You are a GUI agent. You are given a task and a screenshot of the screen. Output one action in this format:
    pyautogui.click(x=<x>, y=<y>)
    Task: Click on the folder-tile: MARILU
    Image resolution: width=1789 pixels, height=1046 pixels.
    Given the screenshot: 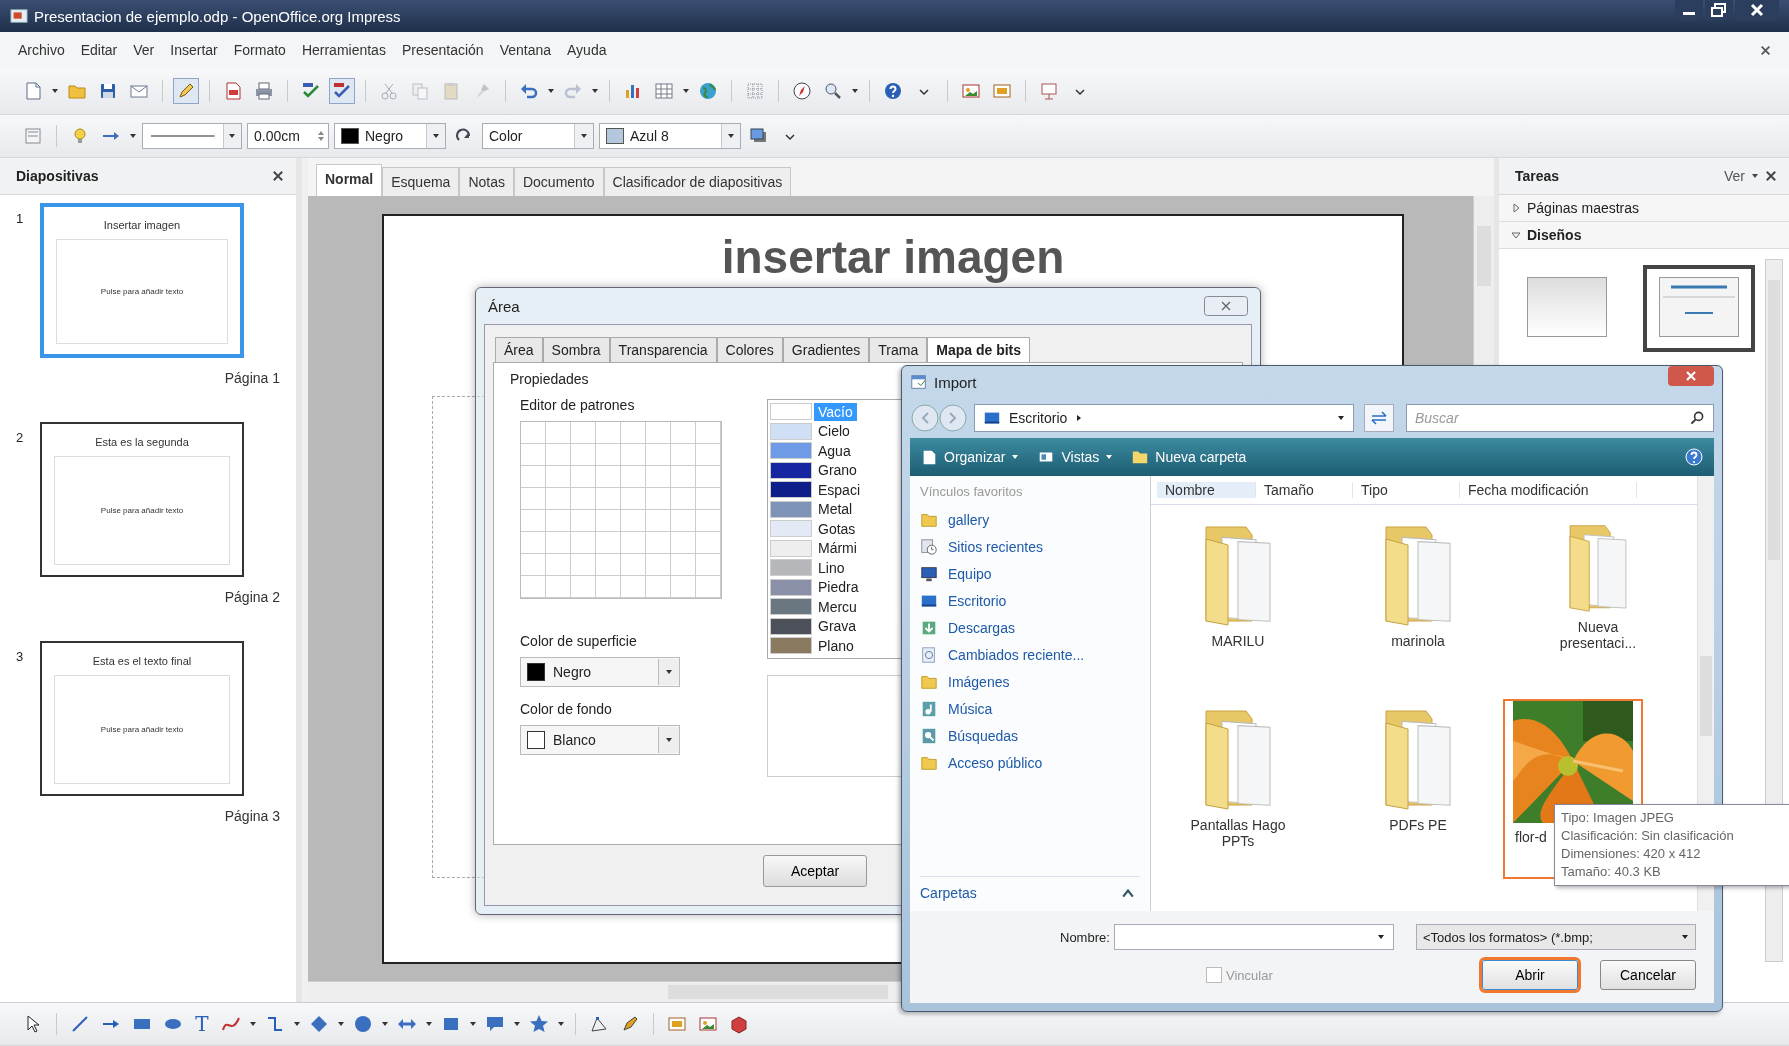 What is the action you would take?
    pyautogui.click(x=1238, y=584)
    